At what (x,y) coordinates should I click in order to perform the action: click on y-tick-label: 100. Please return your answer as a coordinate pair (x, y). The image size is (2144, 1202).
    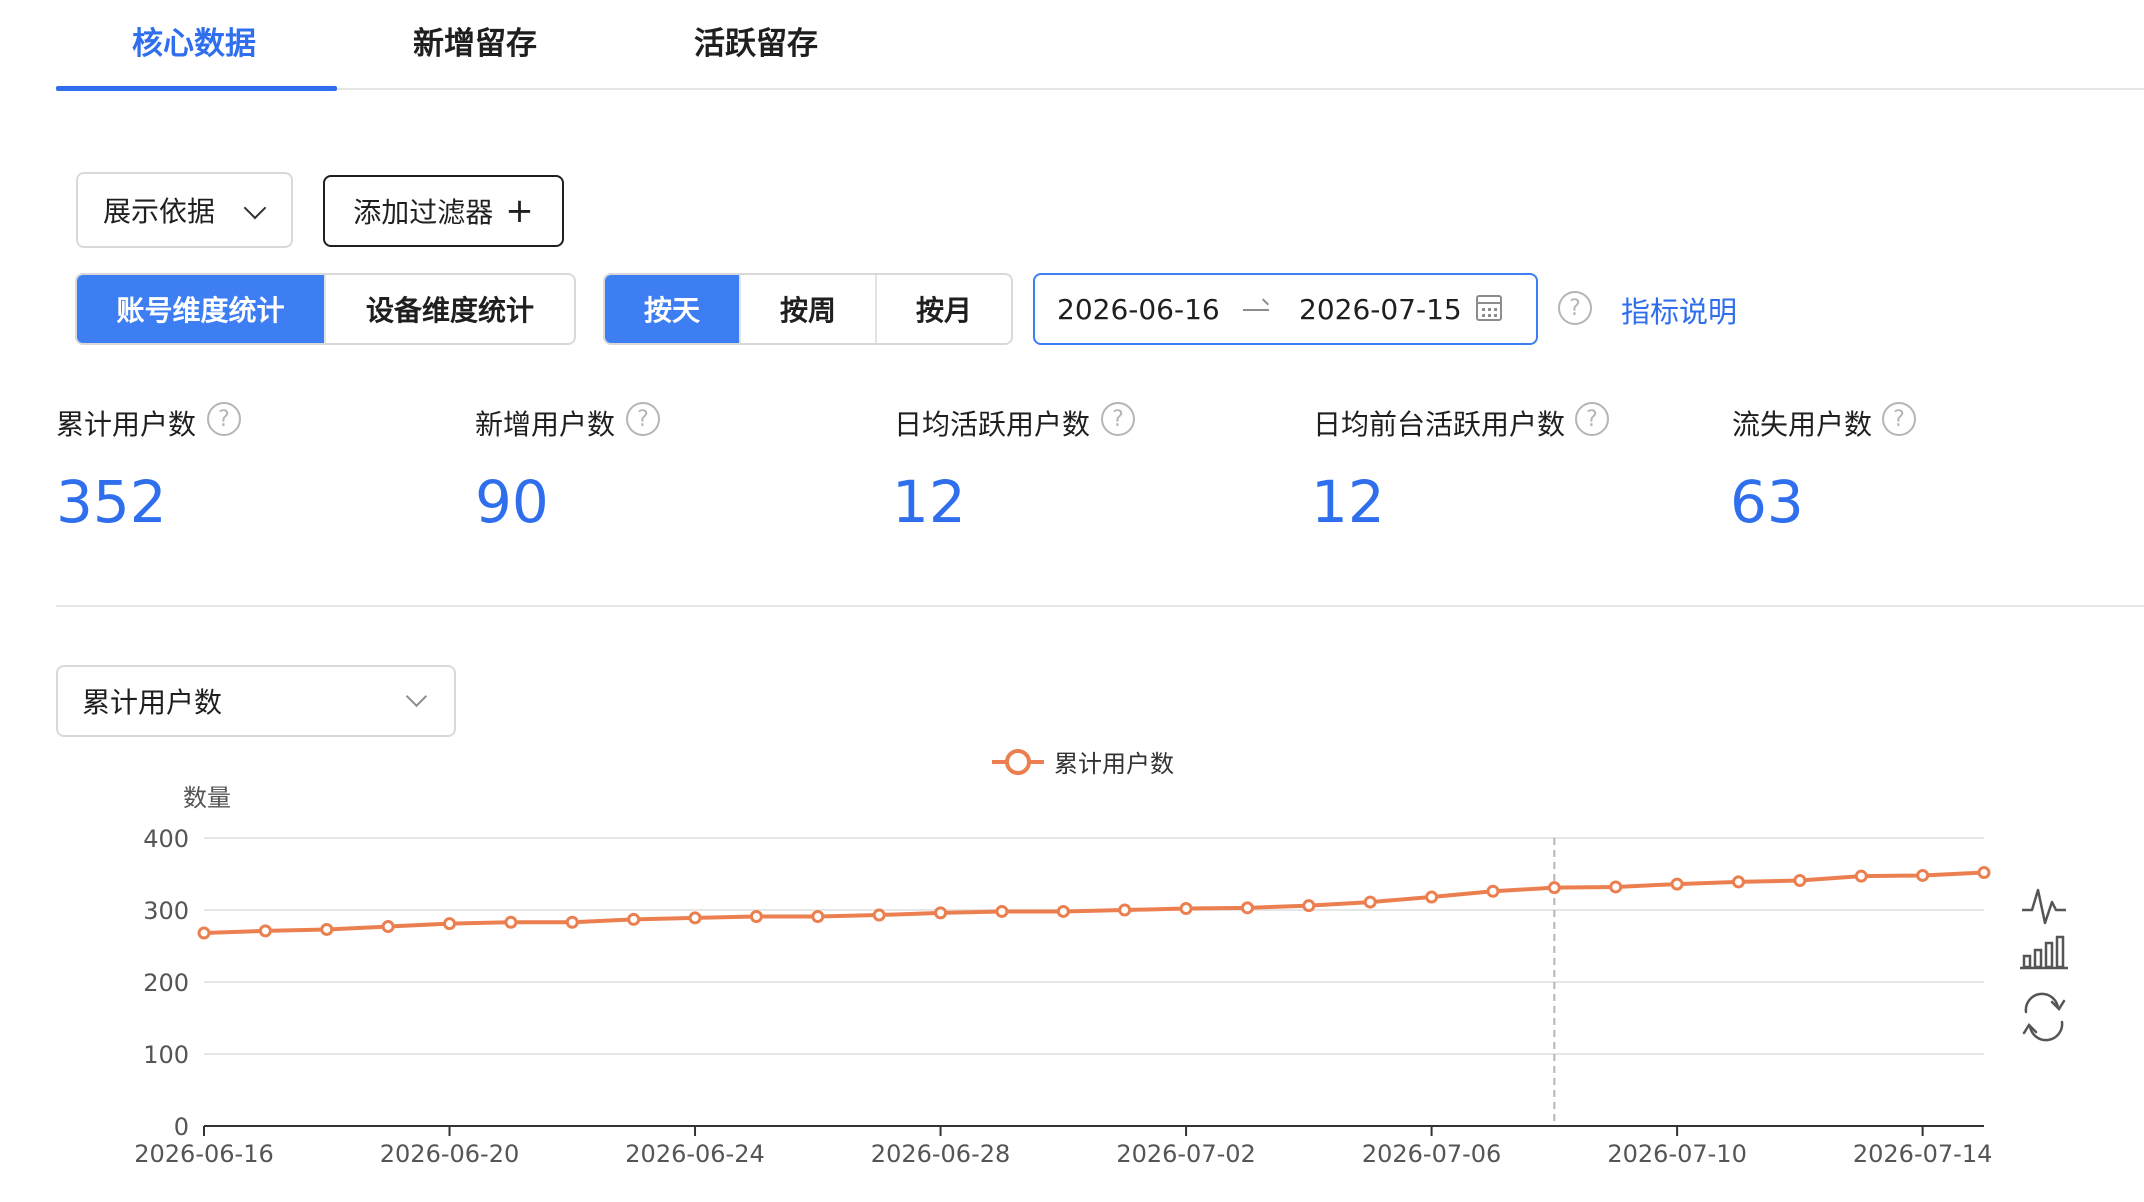
    Looking at the image, I should click on (166, 1055).